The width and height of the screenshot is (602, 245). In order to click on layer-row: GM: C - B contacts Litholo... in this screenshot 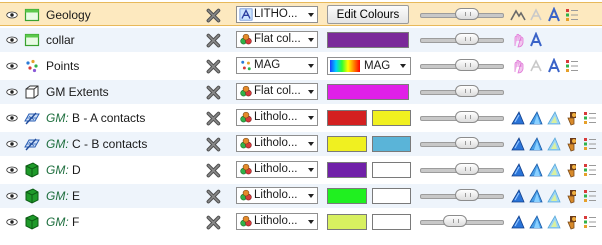, I will do `click(301, 144)`.